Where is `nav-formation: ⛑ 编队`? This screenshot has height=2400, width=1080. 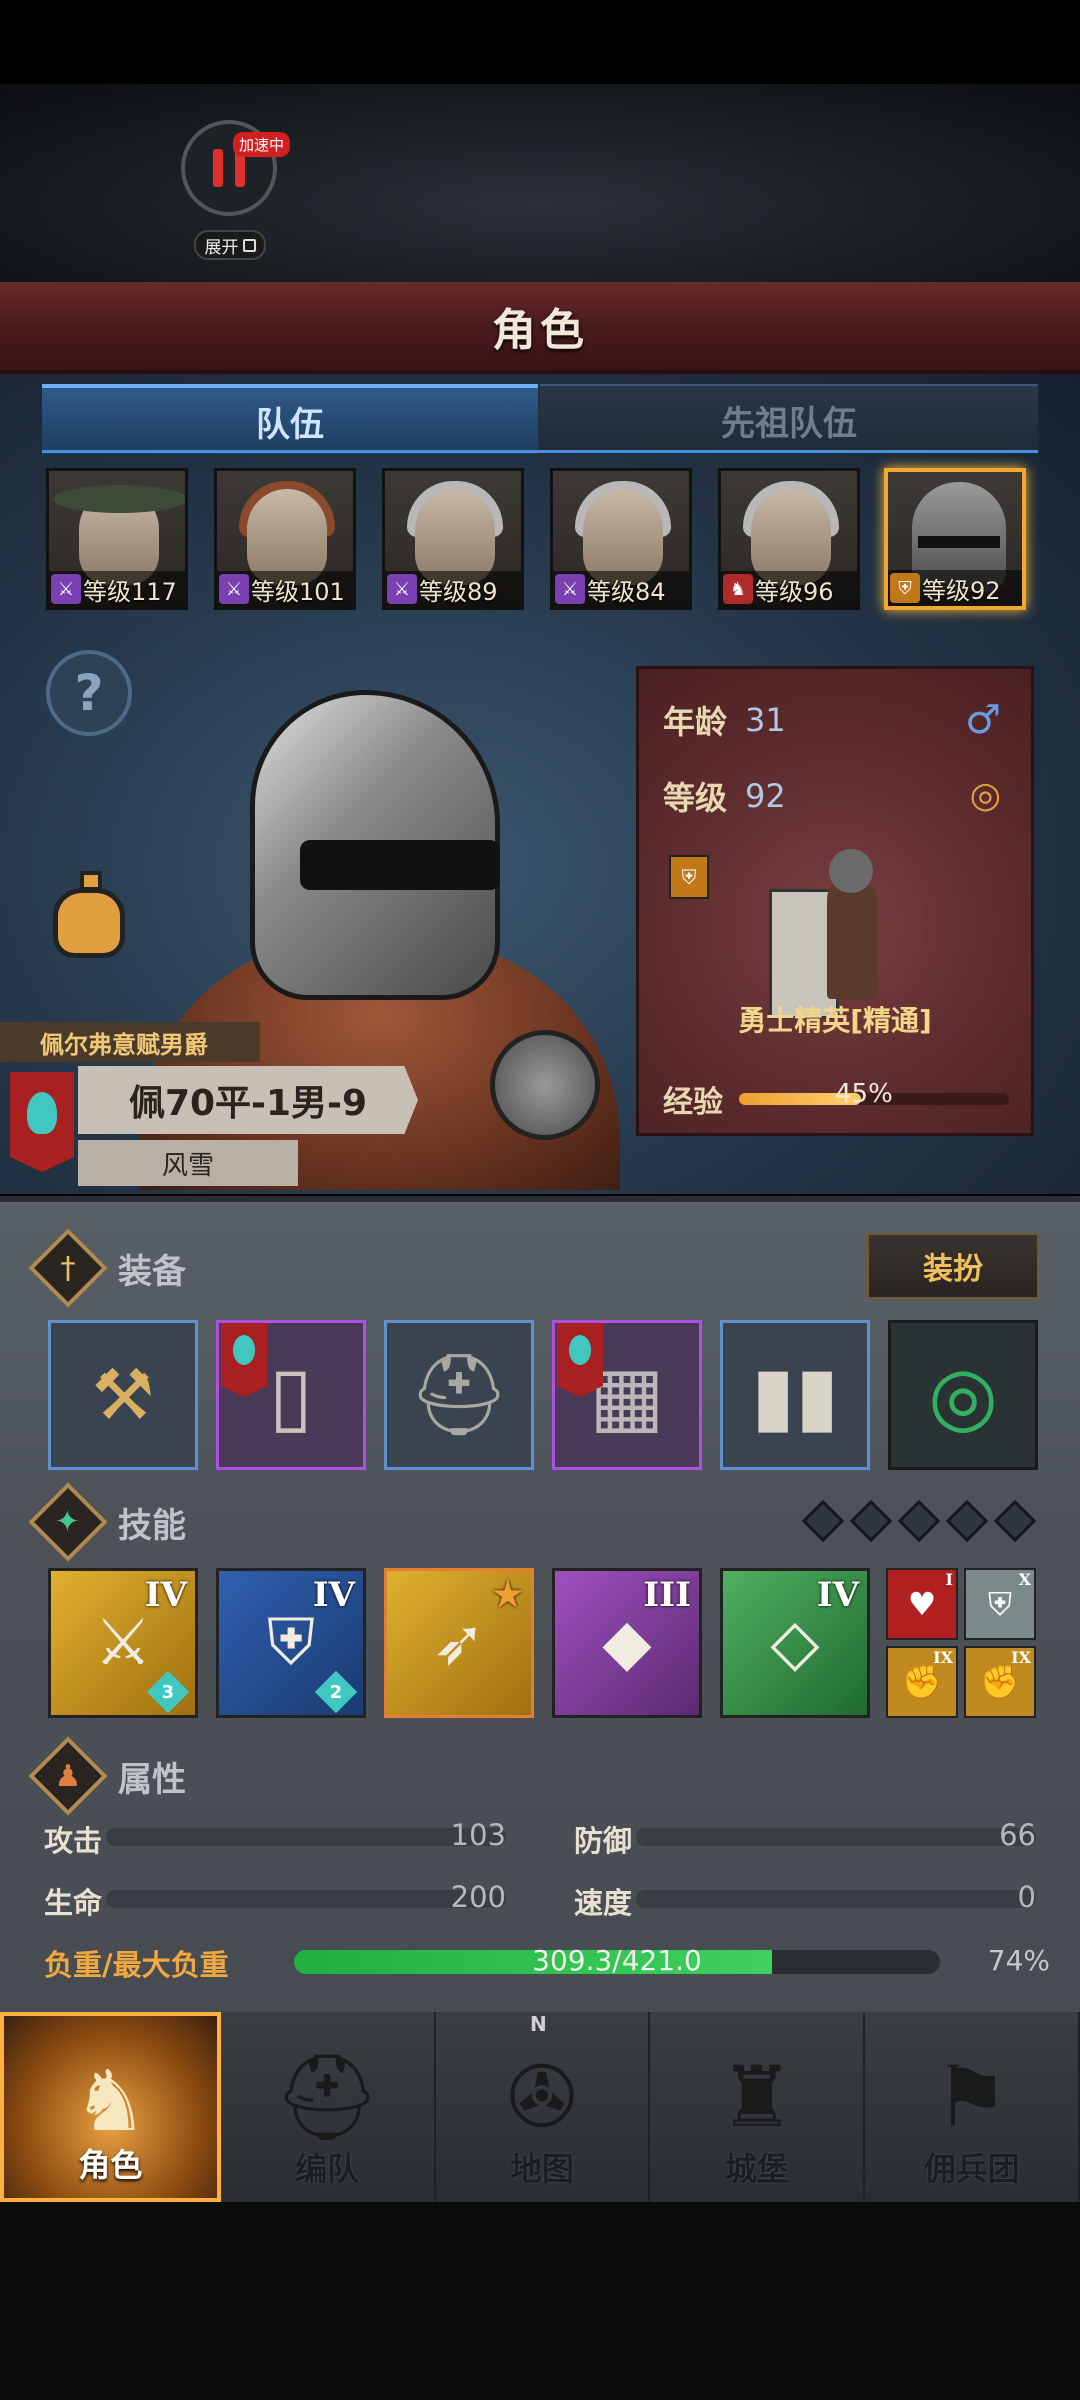 nav-formation: ⛑ 编队 is located at coordinates (328, 2107).